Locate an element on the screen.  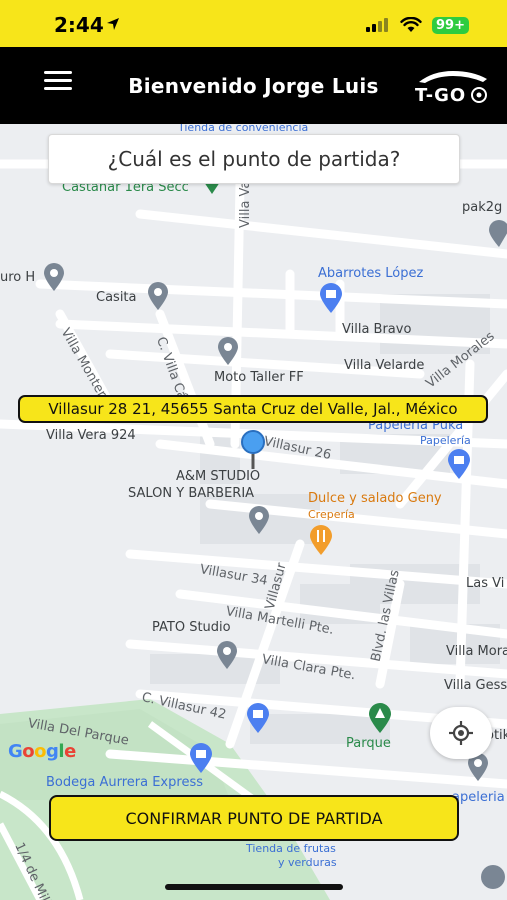
map-label: uro H is located at coordinates (18, 277).